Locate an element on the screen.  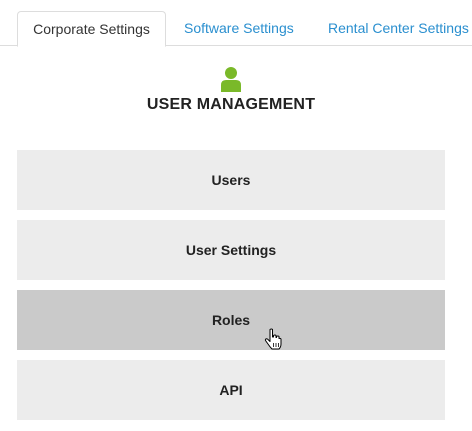
user-settings-button: User Settings is located at coordinates (231, 250).